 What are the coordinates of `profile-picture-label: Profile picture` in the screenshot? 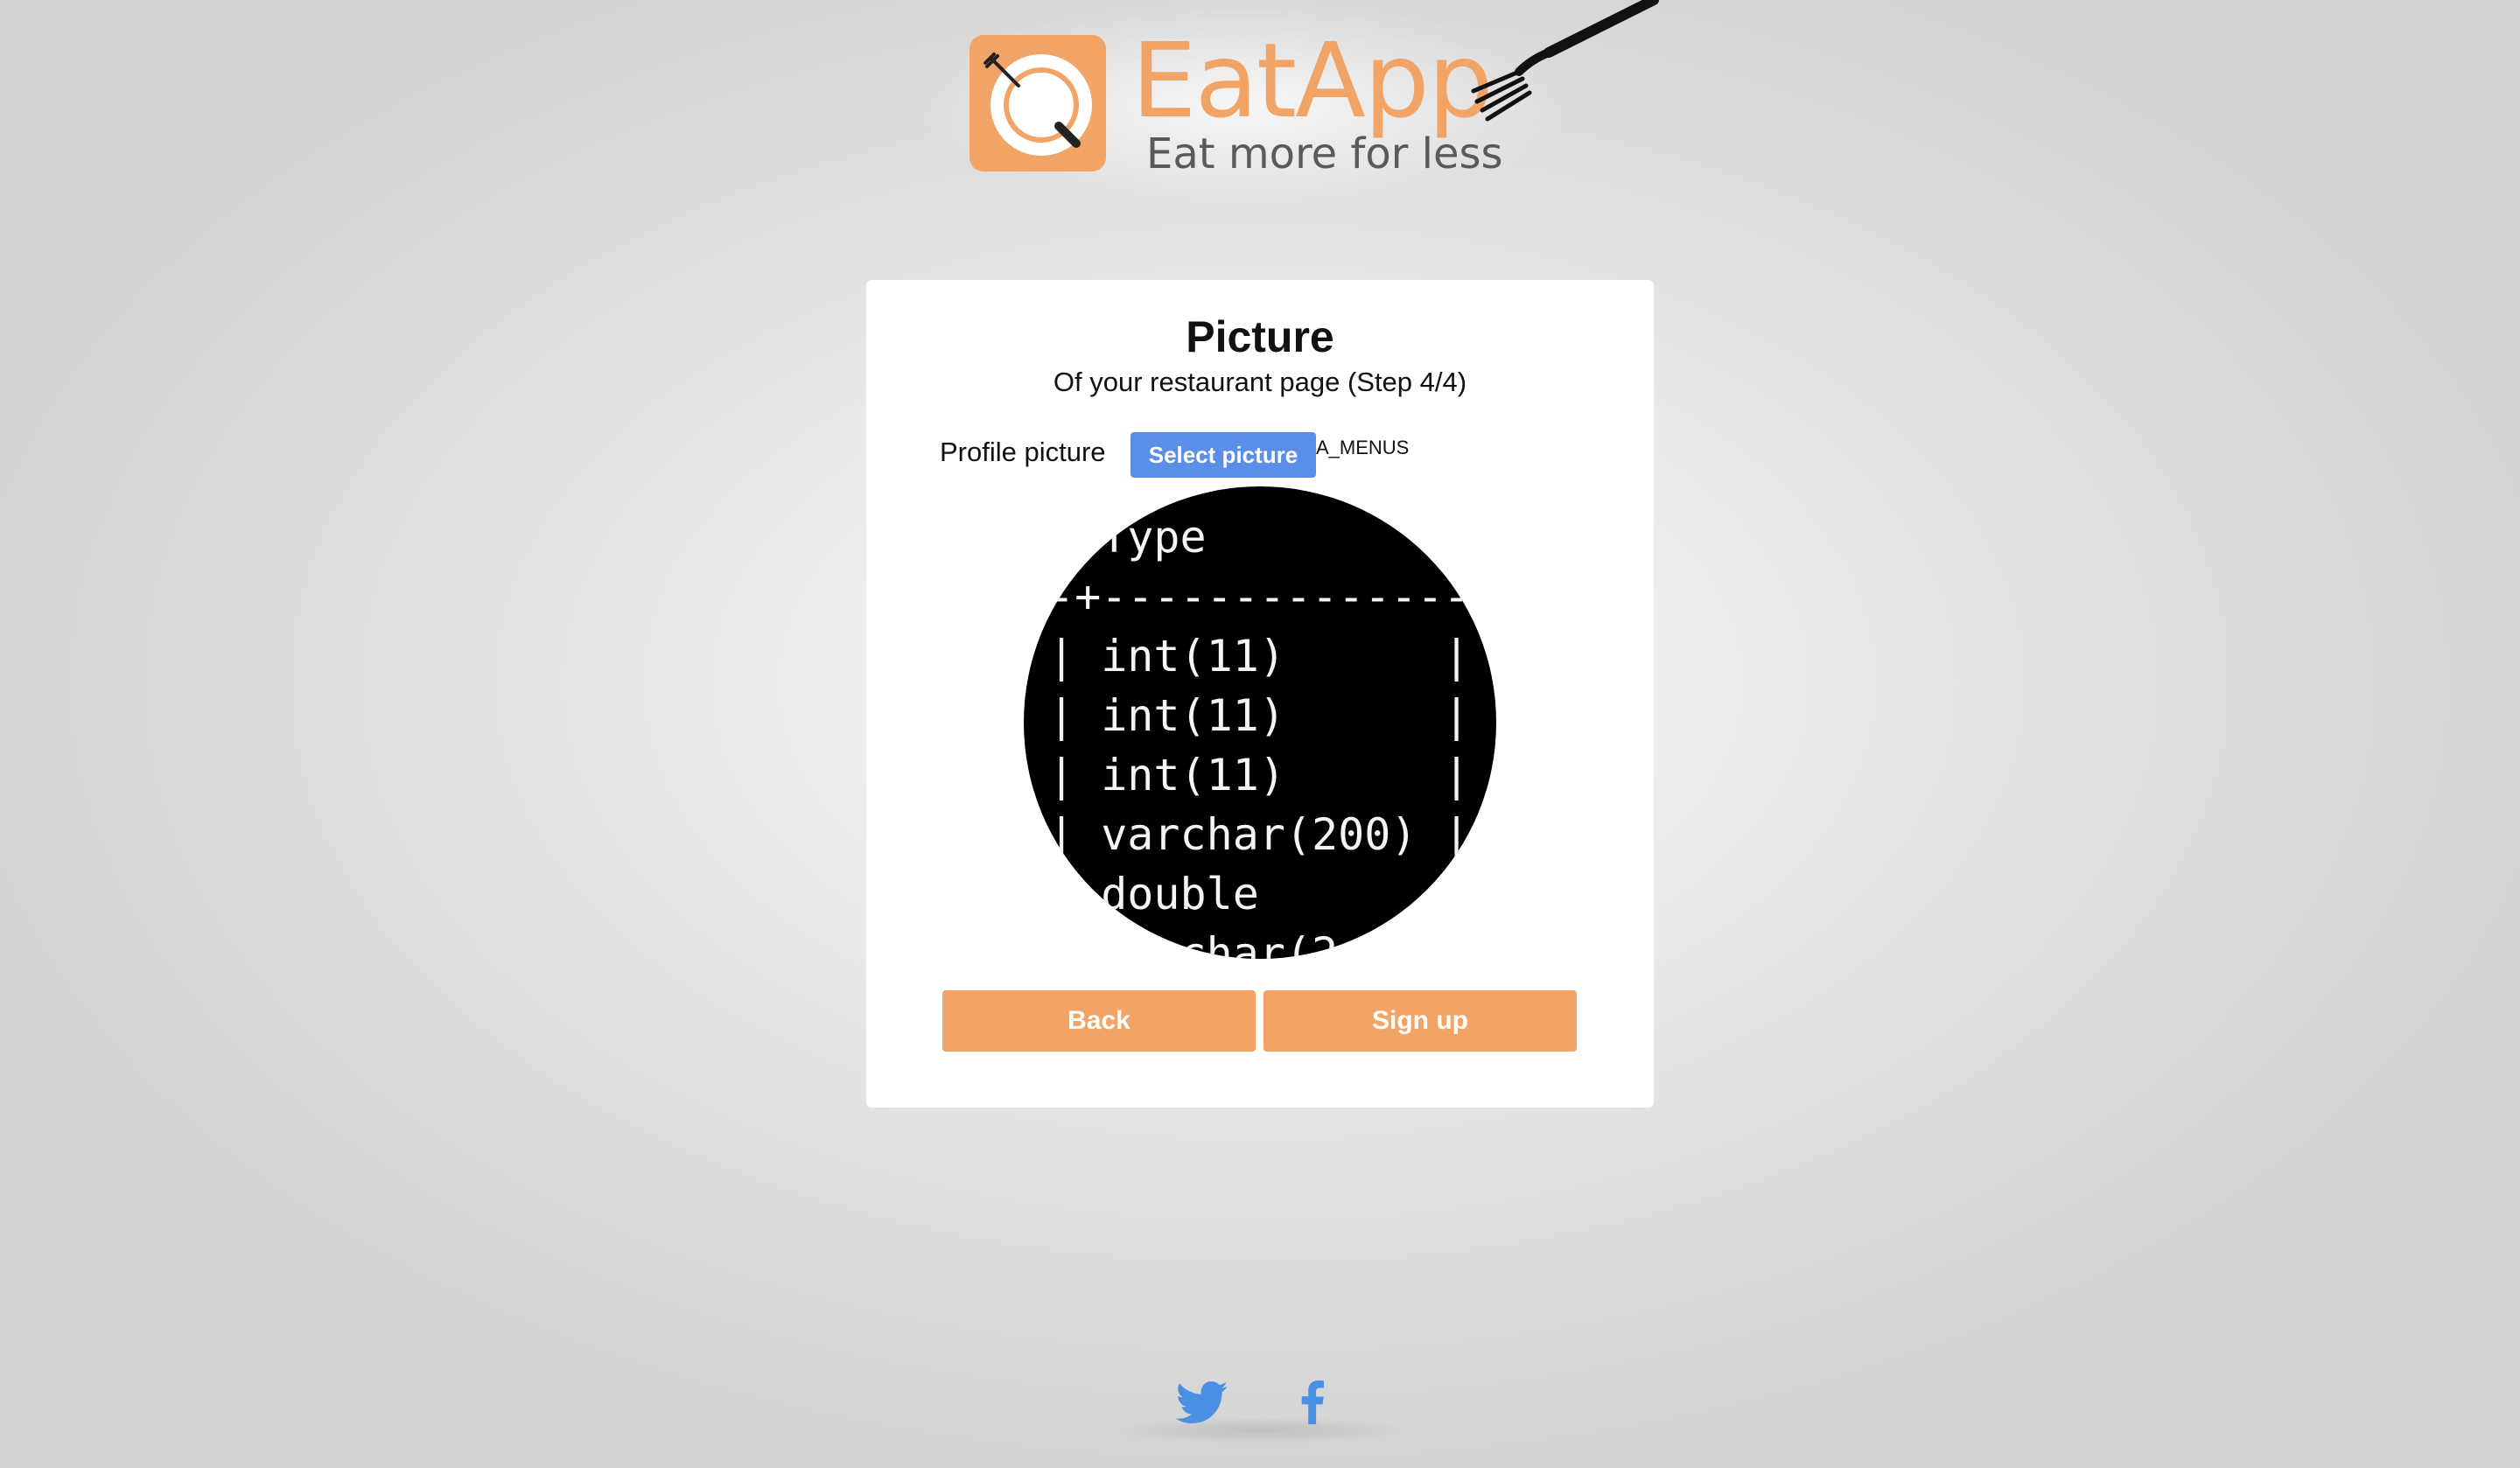 It's located at (1023, 452).